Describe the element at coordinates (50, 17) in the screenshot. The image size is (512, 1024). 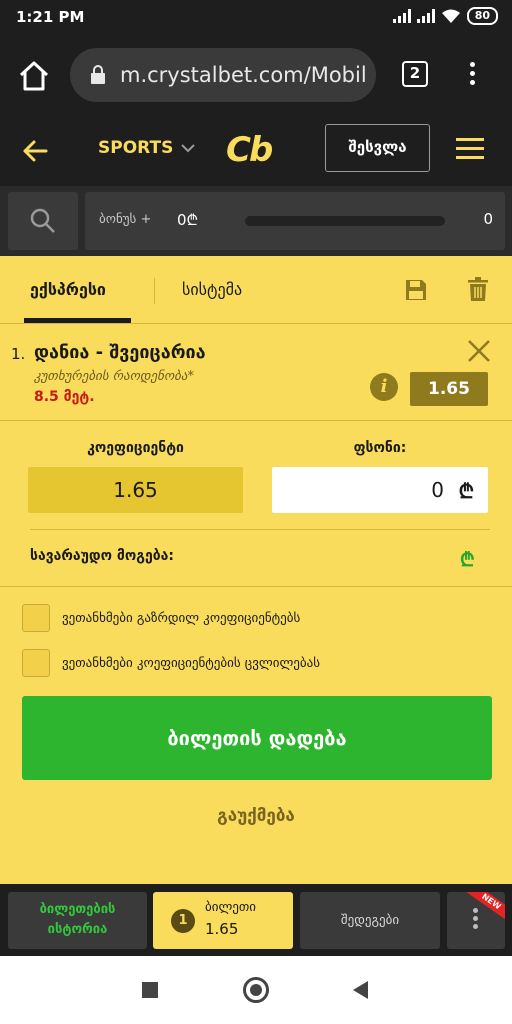
I see `status-time: 1:21 PM` at that location.